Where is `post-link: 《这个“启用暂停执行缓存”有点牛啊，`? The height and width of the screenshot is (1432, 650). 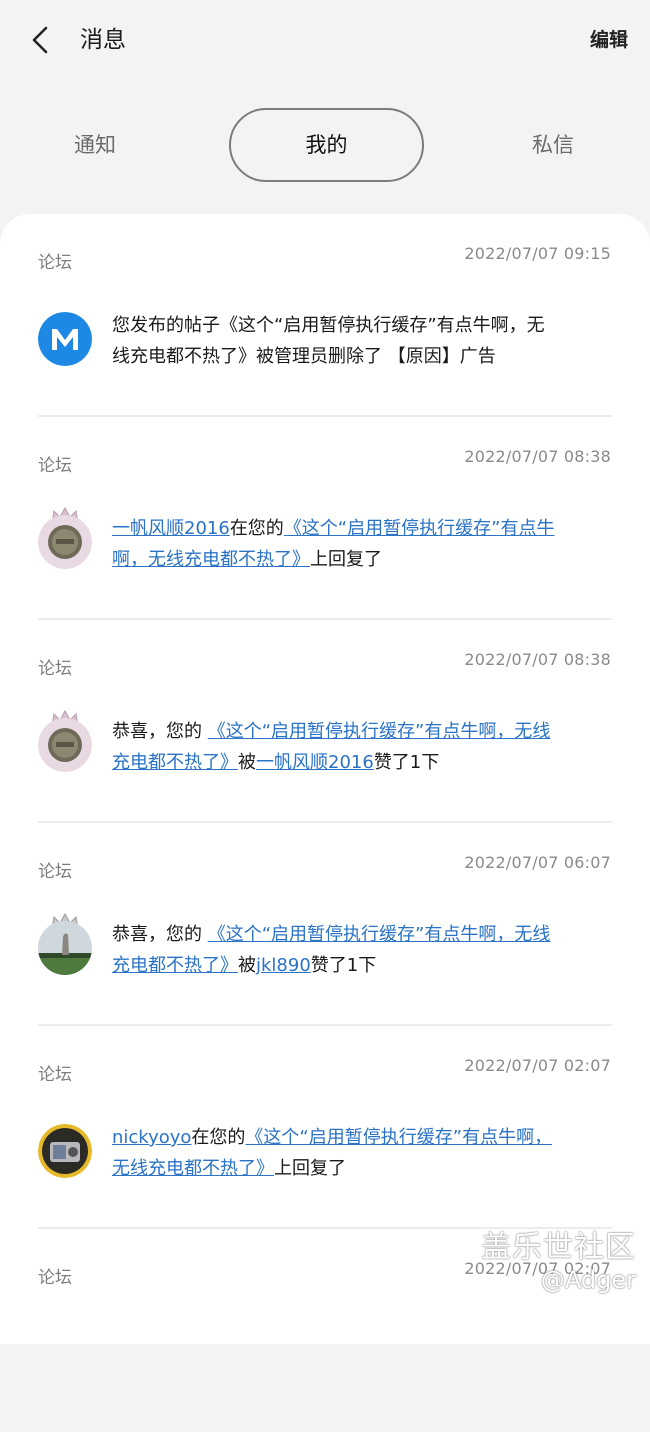 post-link: 《这个“启用暂停执行缓存”有点牛啊， is located at coordinates (398, 1137).